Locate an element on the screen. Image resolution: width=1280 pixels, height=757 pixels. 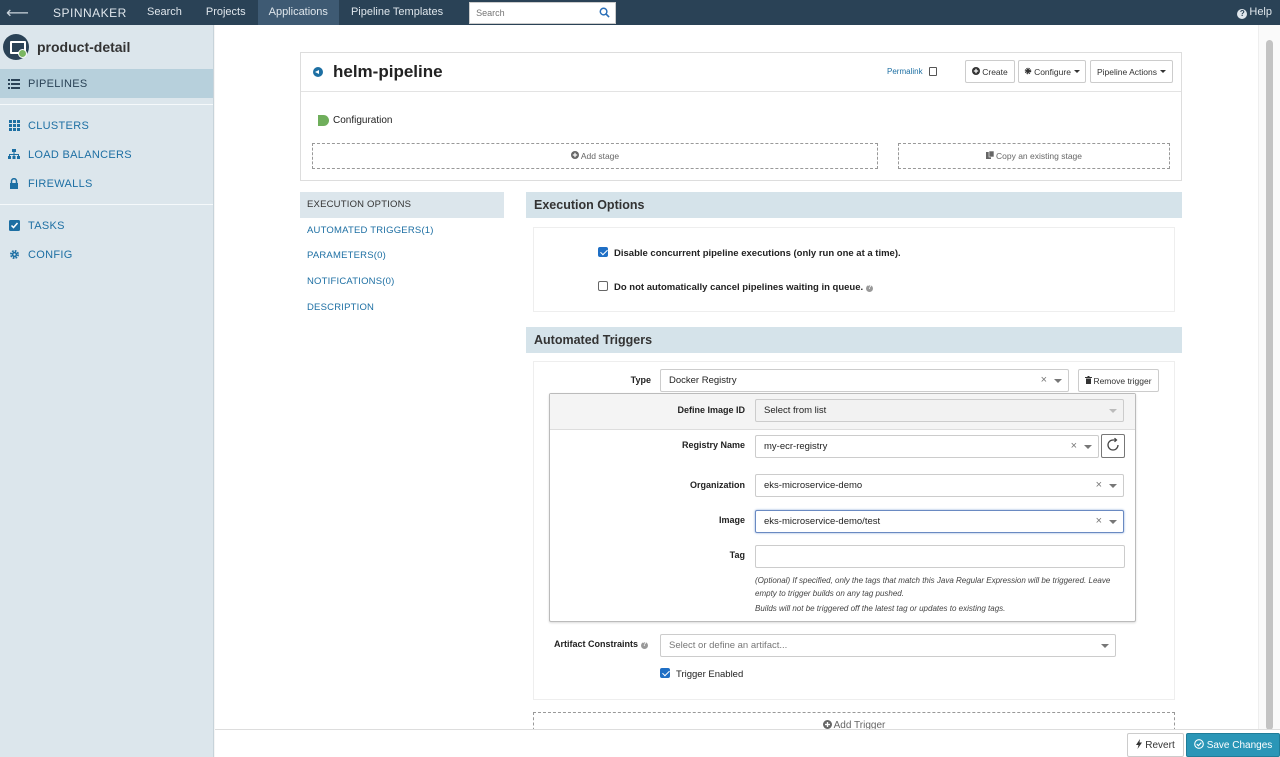
create-button: Create is located at coordinates (990, 71).